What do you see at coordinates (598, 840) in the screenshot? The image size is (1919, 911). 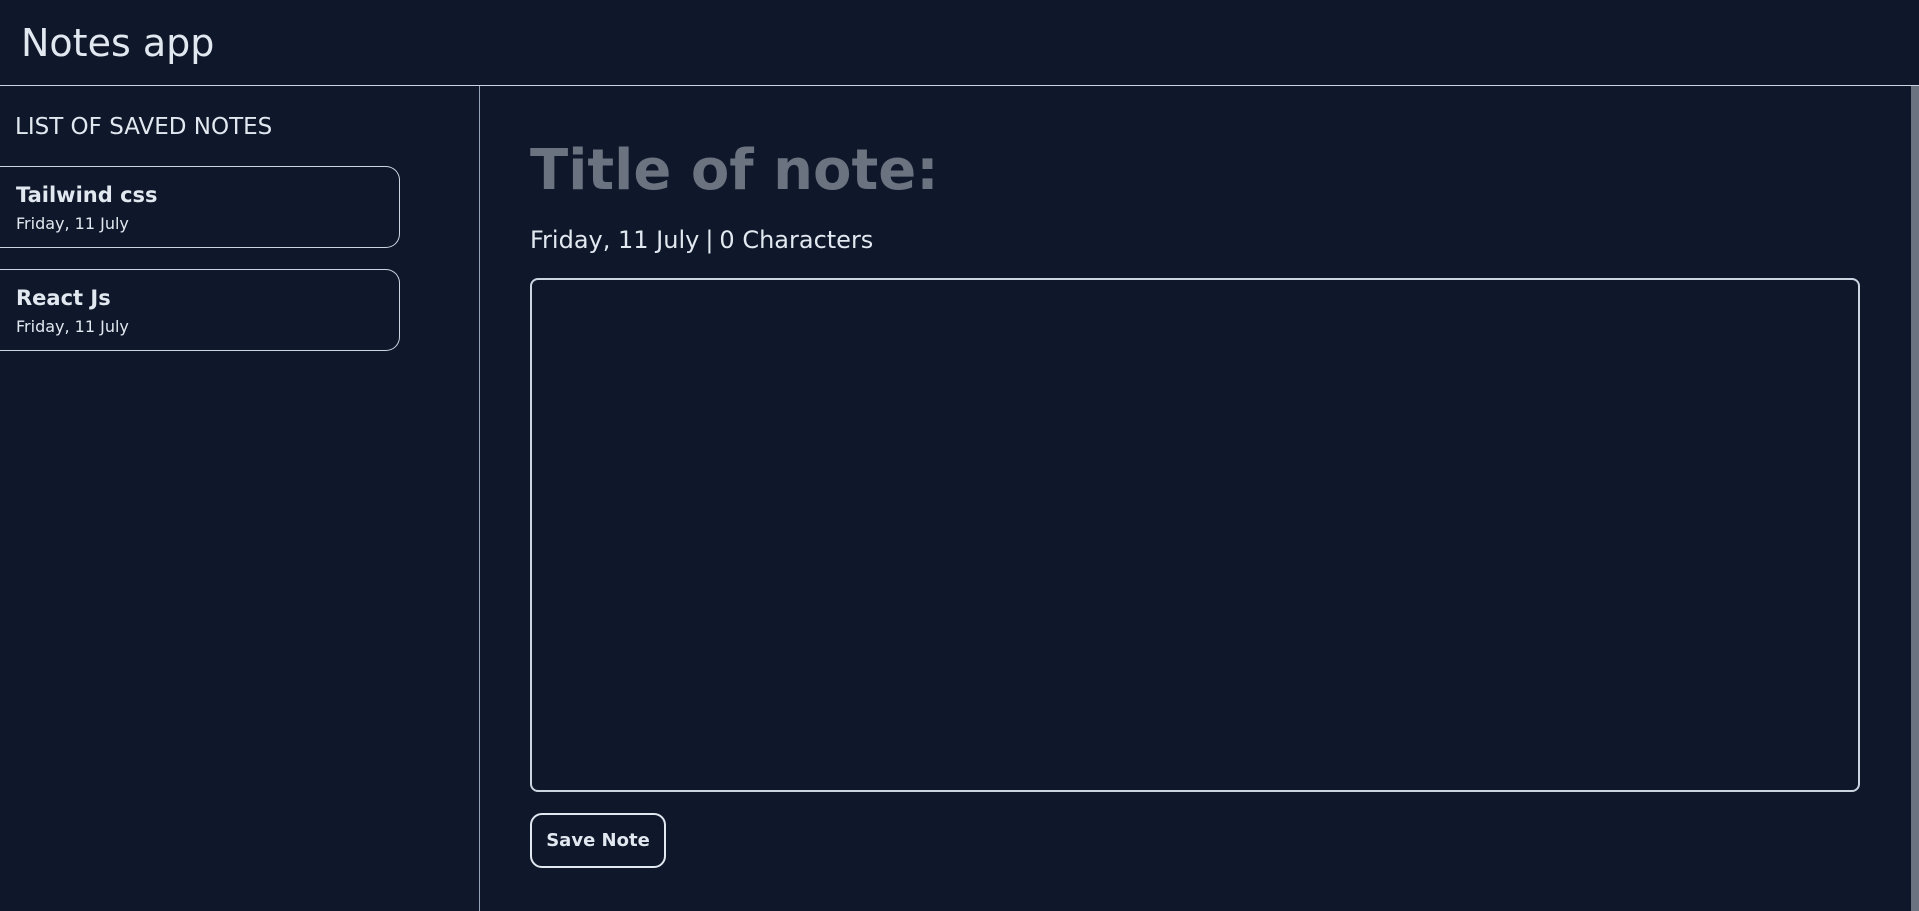 I see `save-note-button: Save Note` at bounding box center [598, 840].